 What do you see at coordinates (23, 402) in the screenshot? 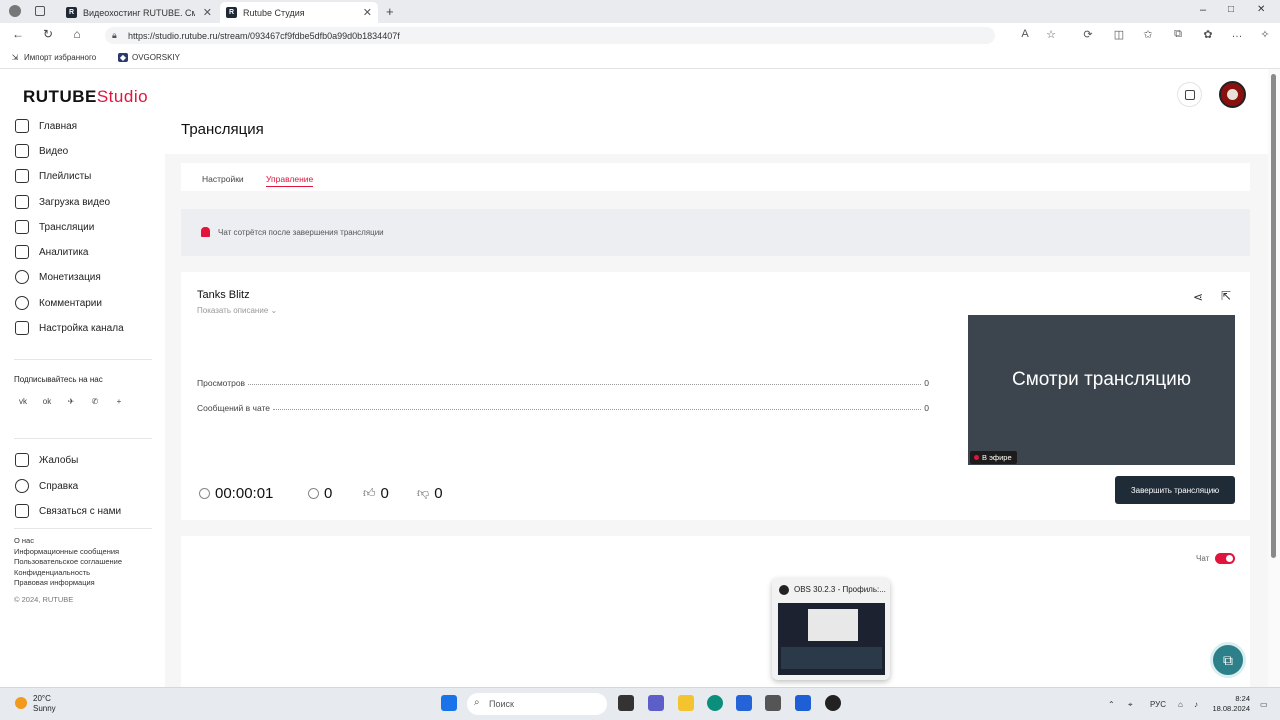
I see `vk-icon: vk` at bounding box center [23, 402].